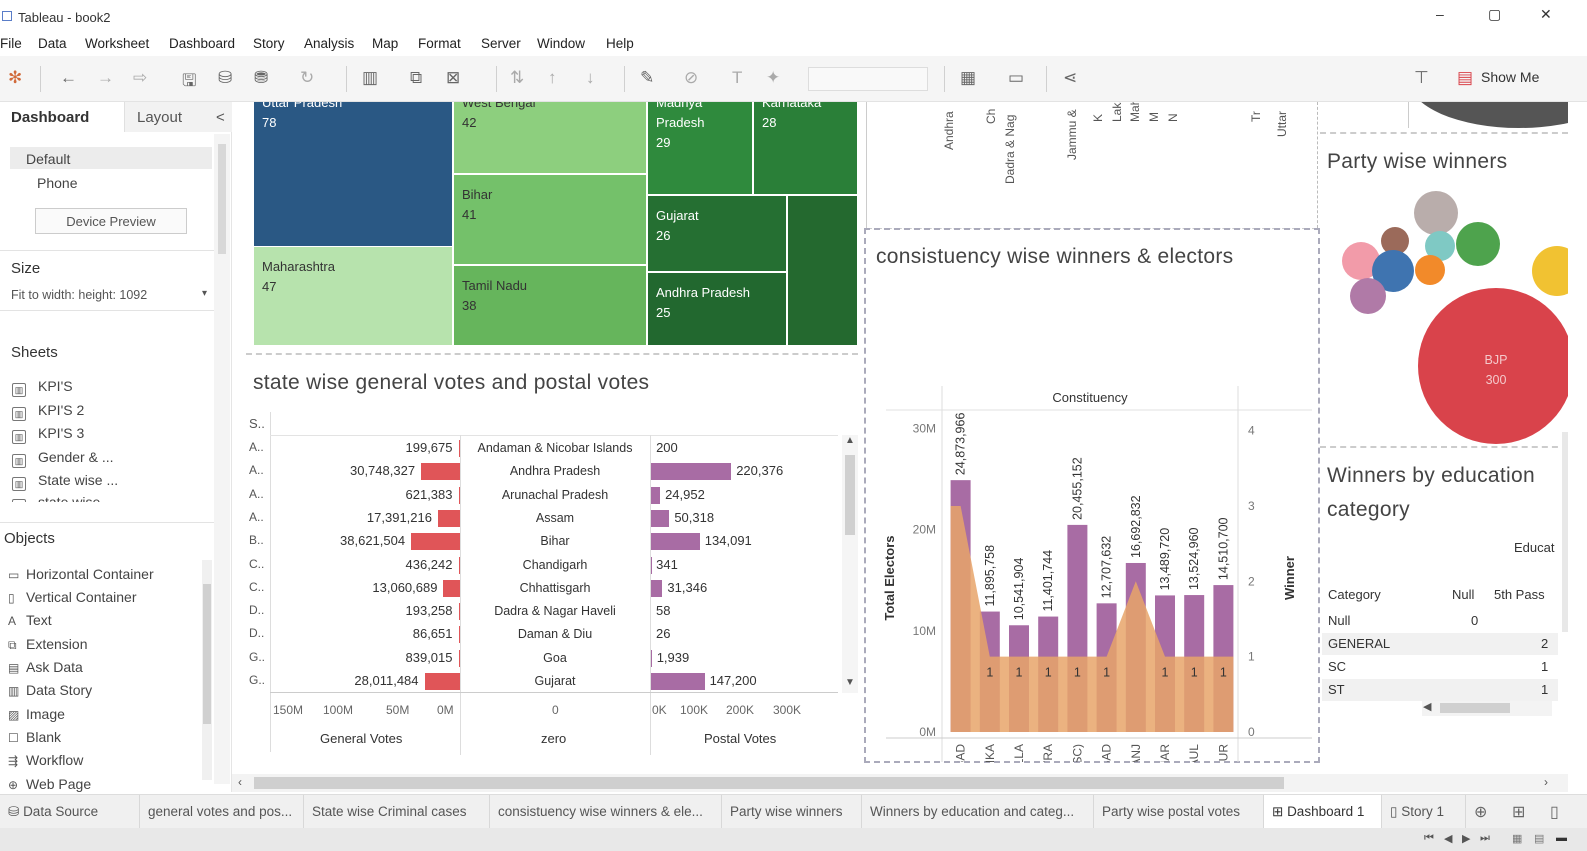 This screenshot has width=1587, height=851. I want to click on new-worksheet-tab-icon: ⊕, so click(1480, 812).